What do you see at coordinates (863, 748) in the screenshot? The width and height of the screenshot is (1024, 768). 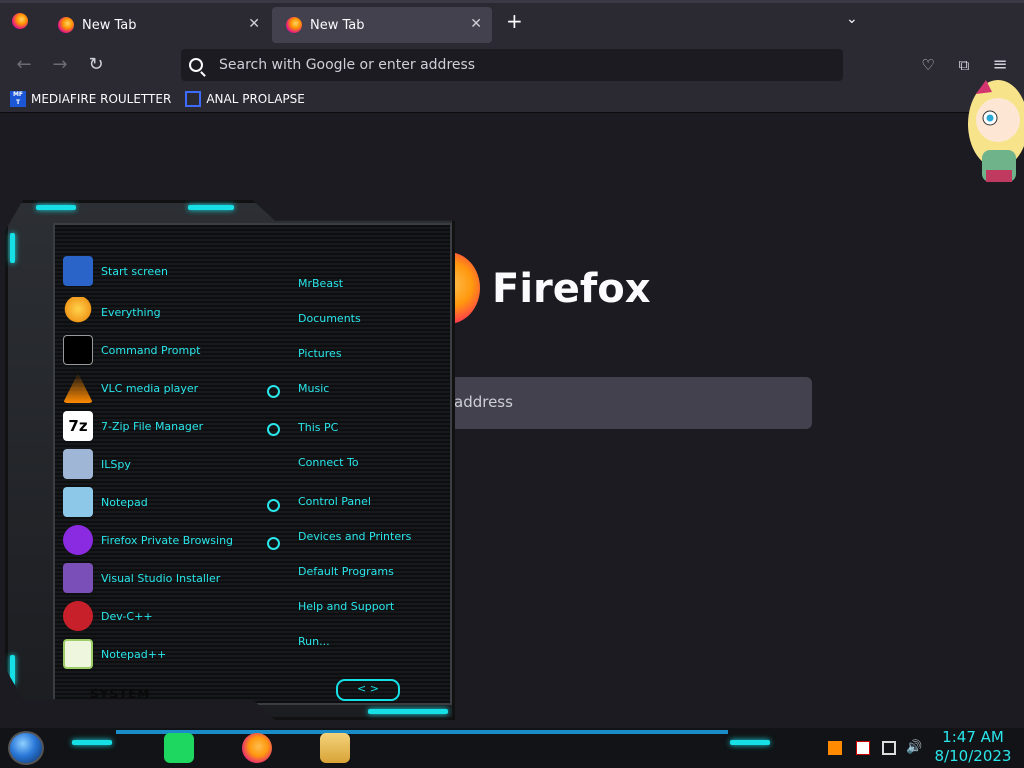 I see `action-center-icon` at bounding box center [863, 748].